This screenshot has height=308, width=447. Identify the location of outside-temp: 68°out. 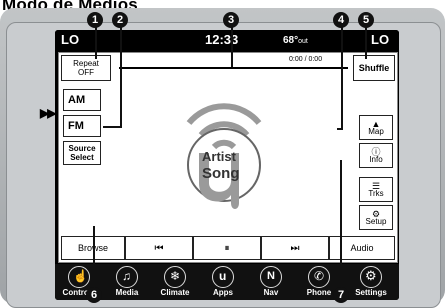
(295, 40).